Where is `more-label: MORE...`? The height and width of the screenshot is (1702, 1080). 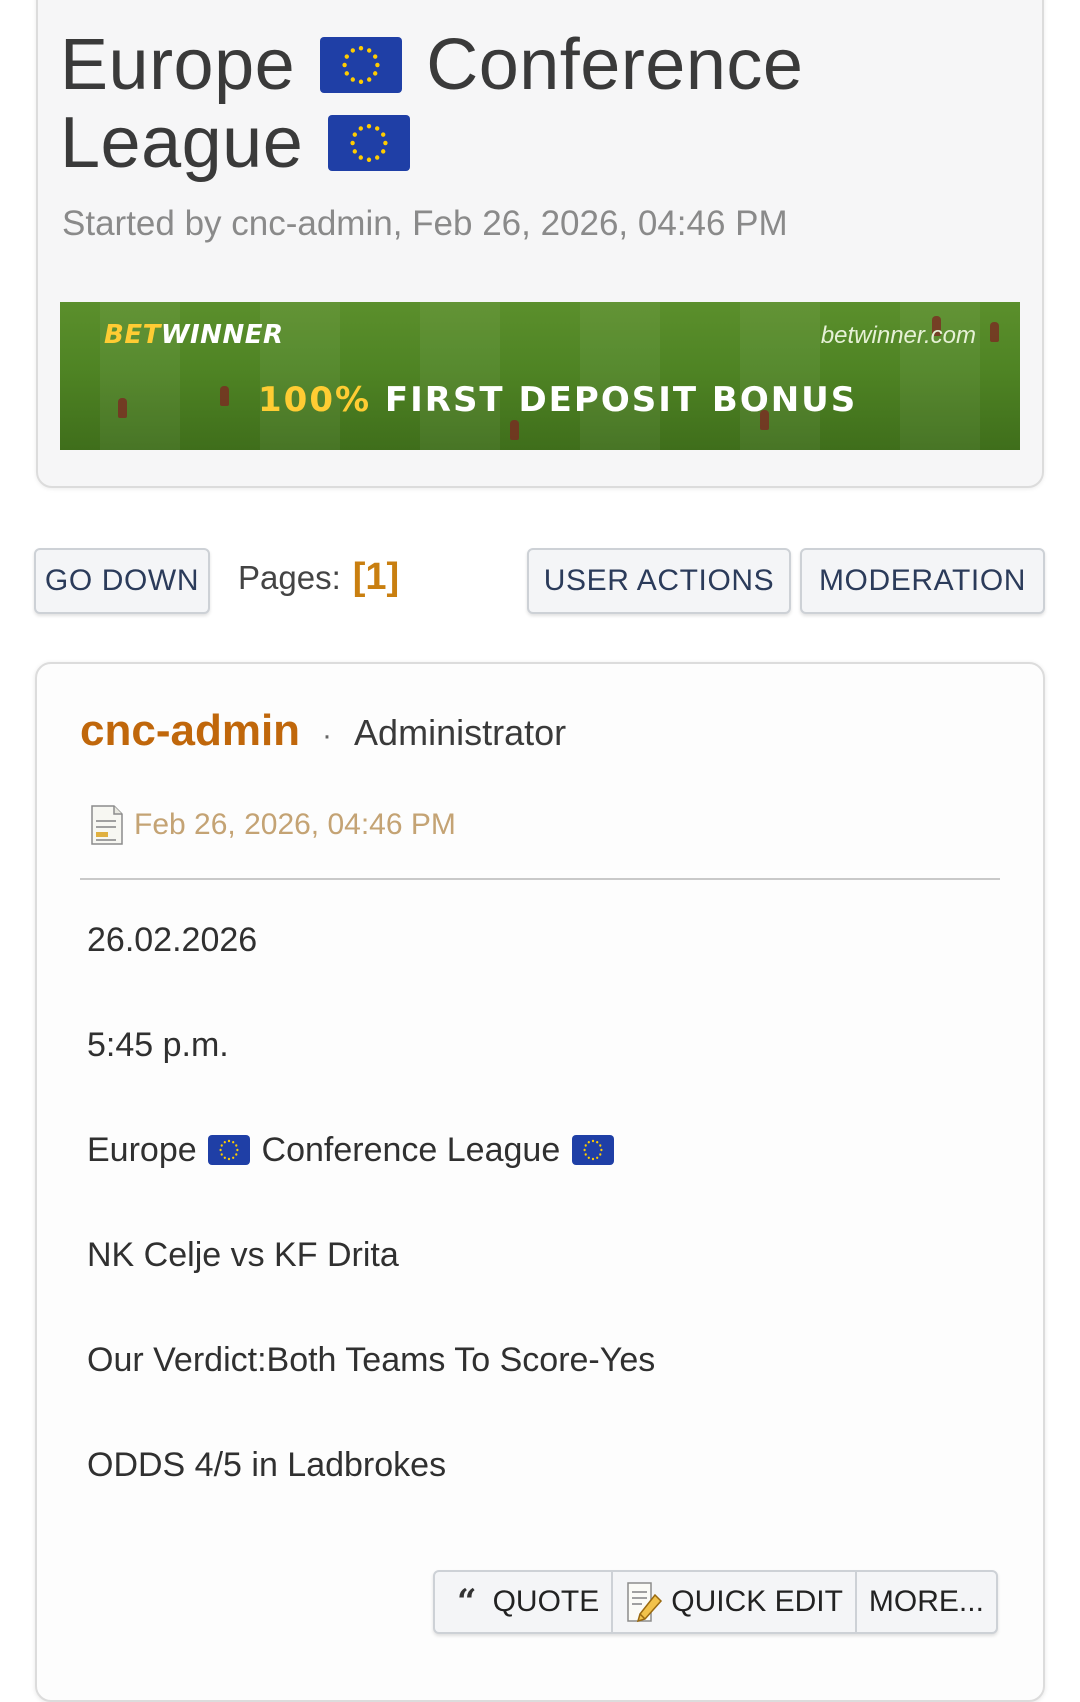 more-label: MORE... is located at coordinates (926, 1601).